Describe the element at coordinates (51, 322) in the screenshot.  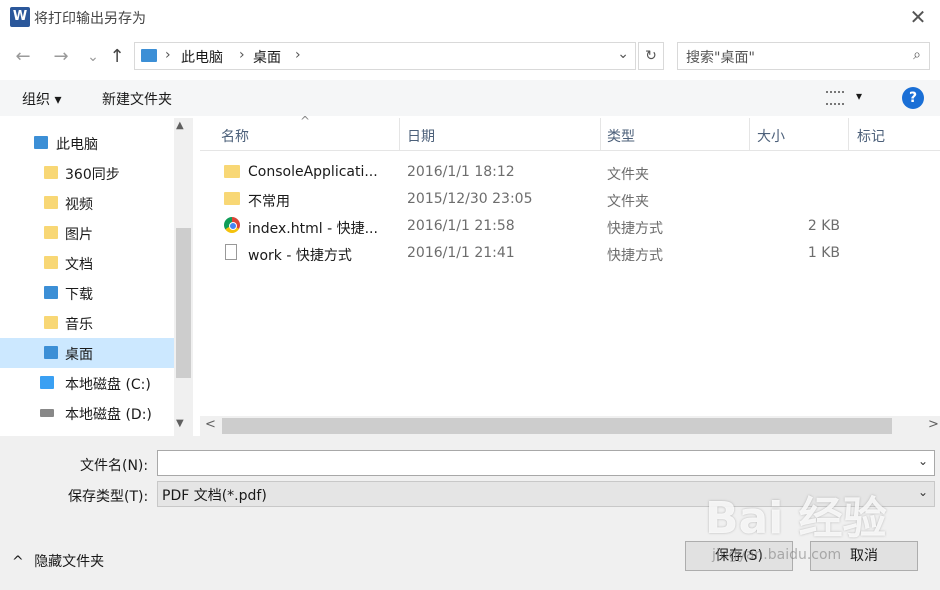
I see `music-folder-icon` at that location.